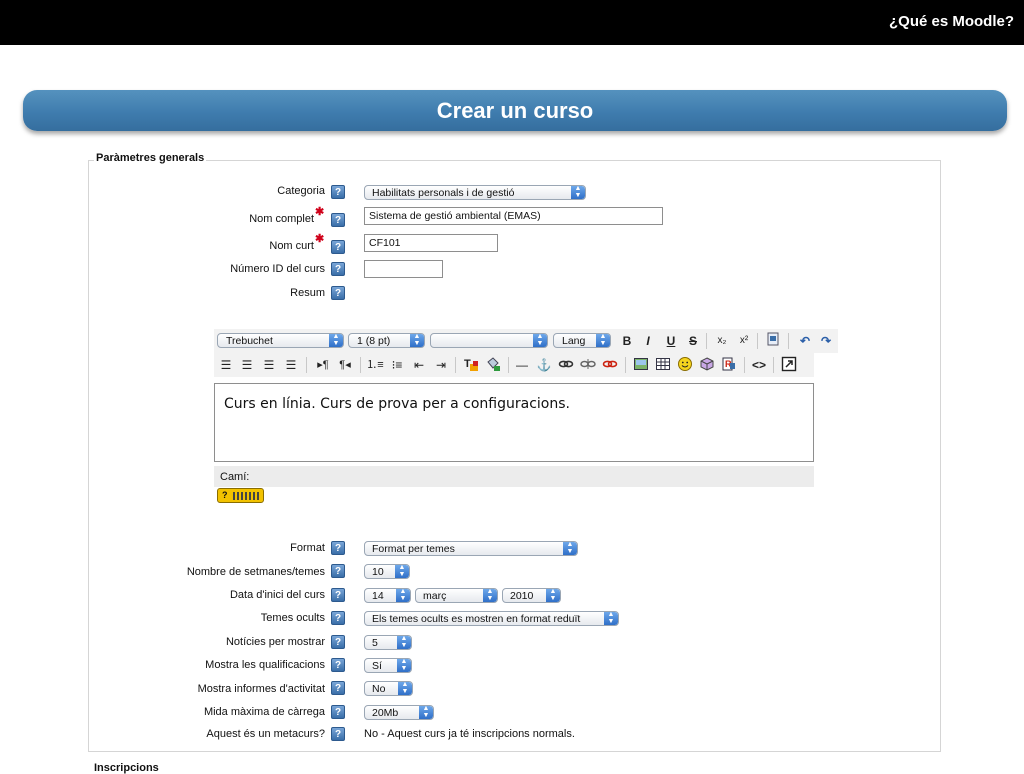  What do you see at coordinates (261, 689) in the screenshot?
I see `informes-label: Mostra informes d'activitat` at bounding box center [261, 689].